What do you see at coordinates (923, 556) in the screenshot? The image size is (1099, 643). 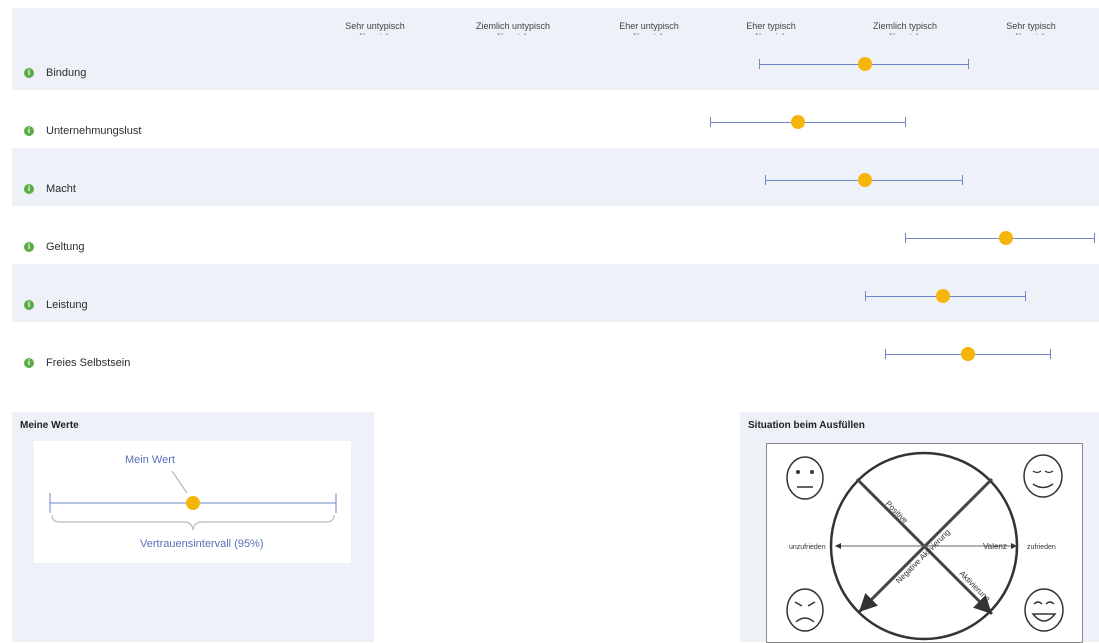 I see `negative-label: Negative Aktivierung` at bounding box center [923, 556].